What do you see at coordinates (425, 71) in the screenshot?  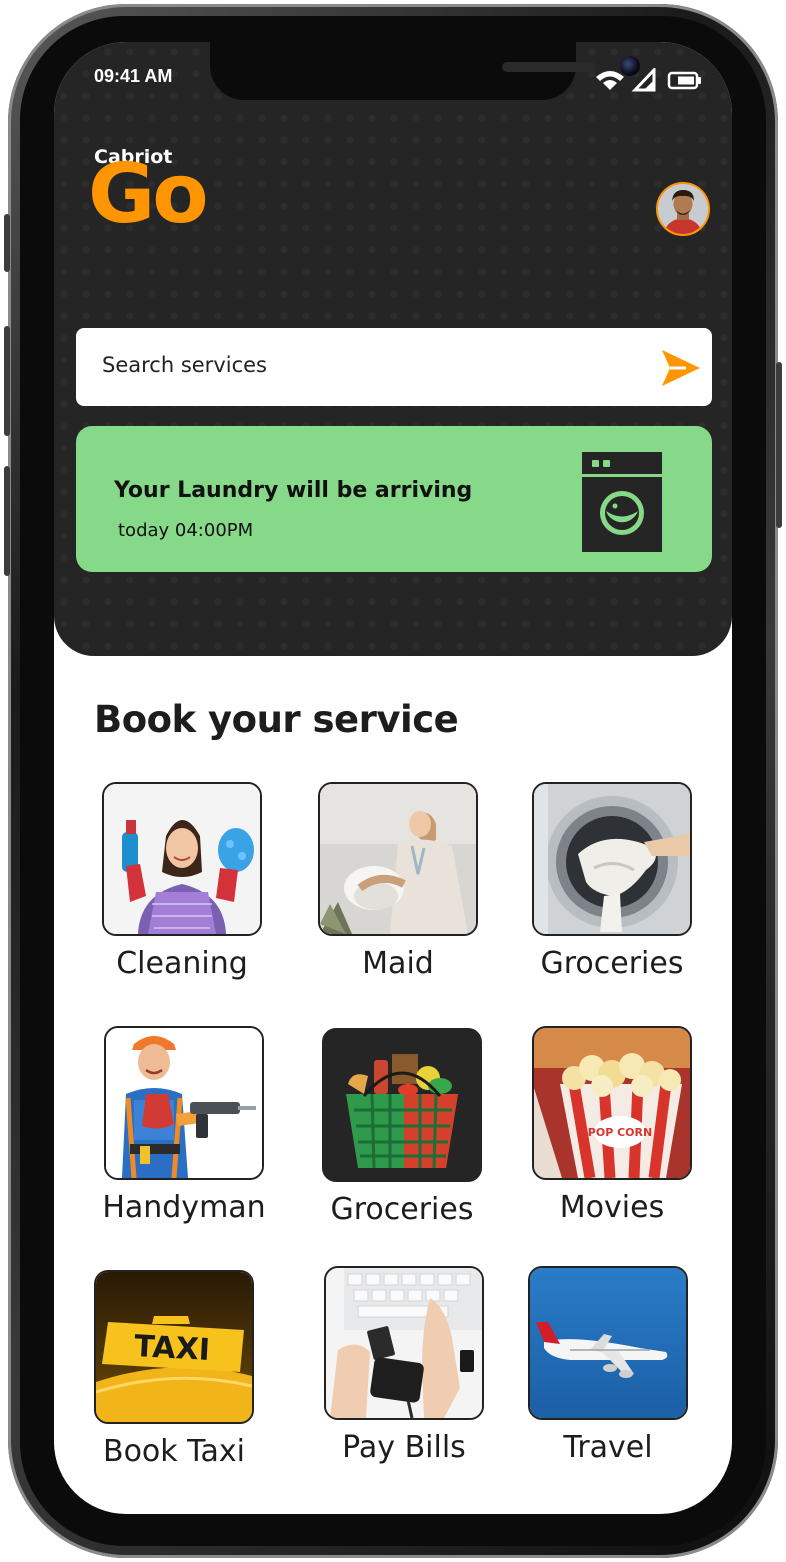 I see `notch` at bounding box center [425, 71].